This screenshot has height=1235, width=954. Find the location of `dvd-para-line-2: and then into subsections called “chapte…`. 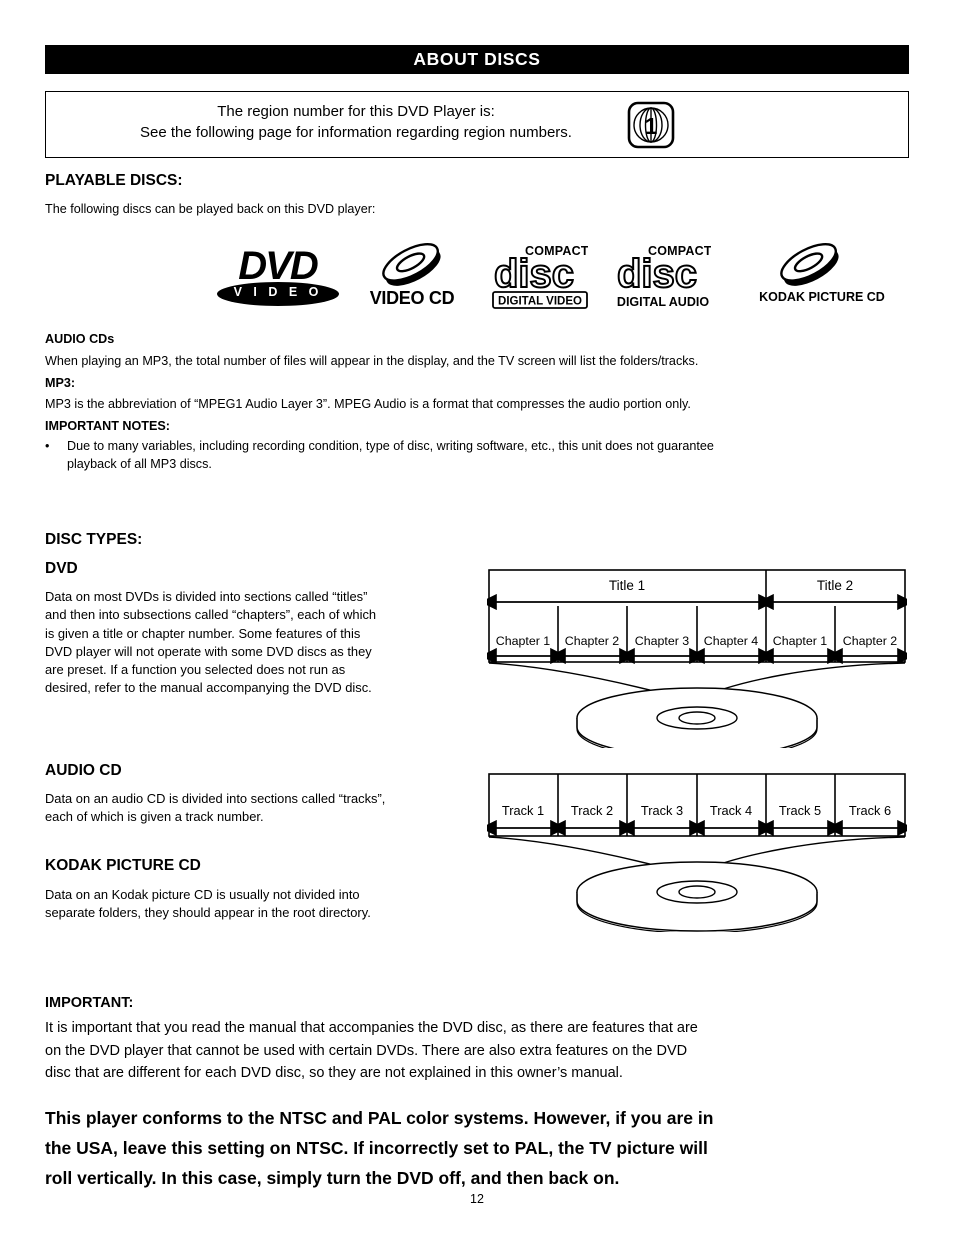

dvd-para-line-2: and then into subsections called “chapte… is located at coordinates (211, 615).